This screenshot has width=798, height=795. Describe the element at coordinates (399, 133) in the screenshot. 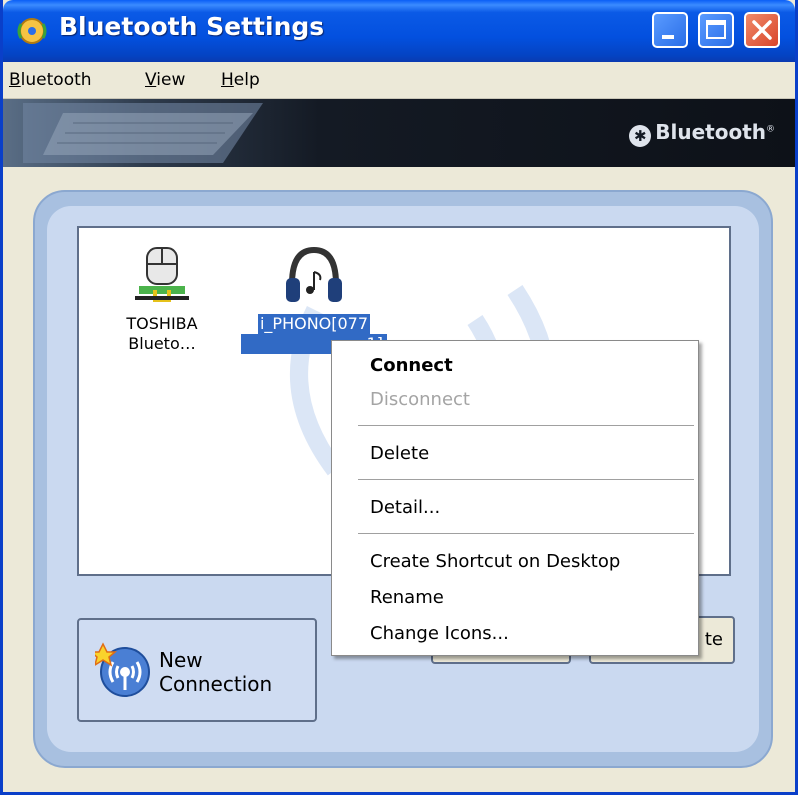

I see `bluetooth-banner: ✱ Bluetooth®` at that location.